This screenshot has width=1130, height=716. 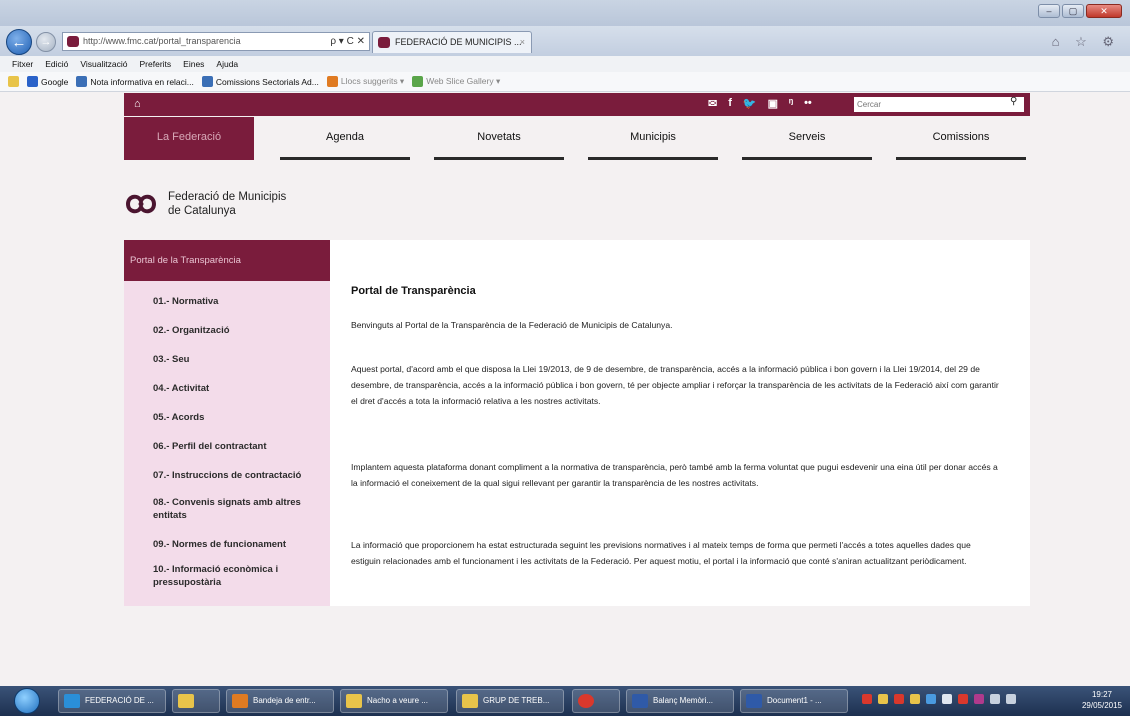 I want to click on minimize-button: –, so click(x=1049, y=11).